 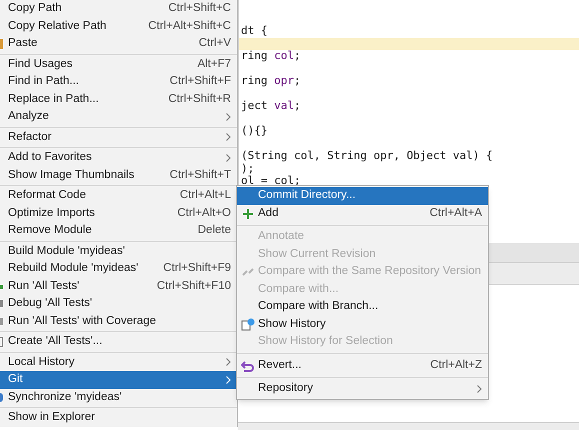 What do you see at coordinates (193, 286) in the screenshot?
I see `shortcut-label: Ctrl+Shift+F10` at bounding box center [193, 286].